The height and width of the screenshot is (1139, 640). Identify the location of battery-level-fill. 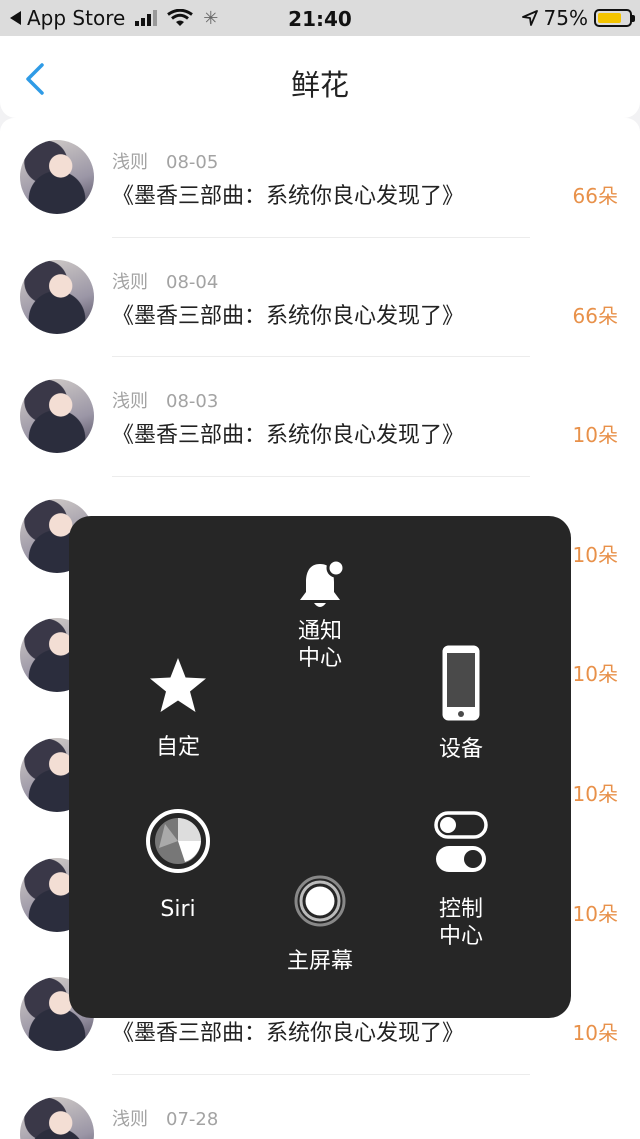
(609, 18).